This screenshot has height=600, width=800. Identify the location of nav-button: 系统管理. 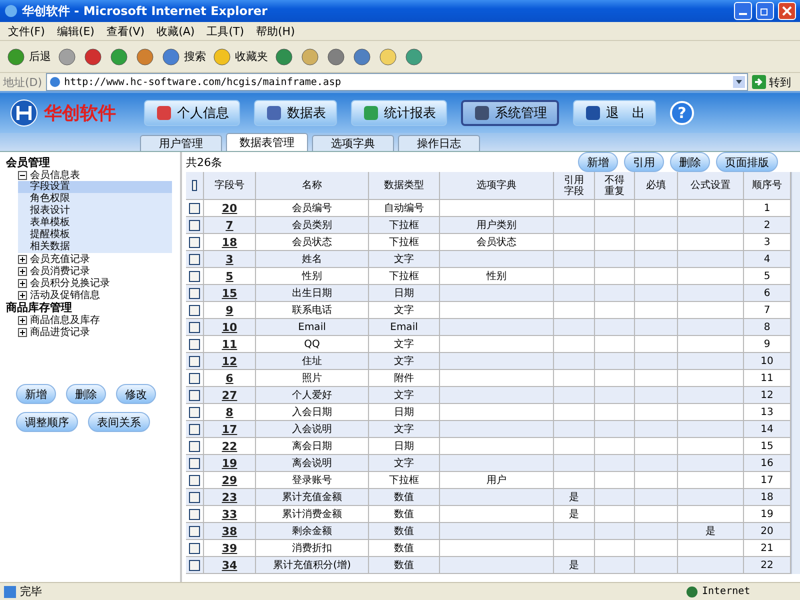
(510, 113).